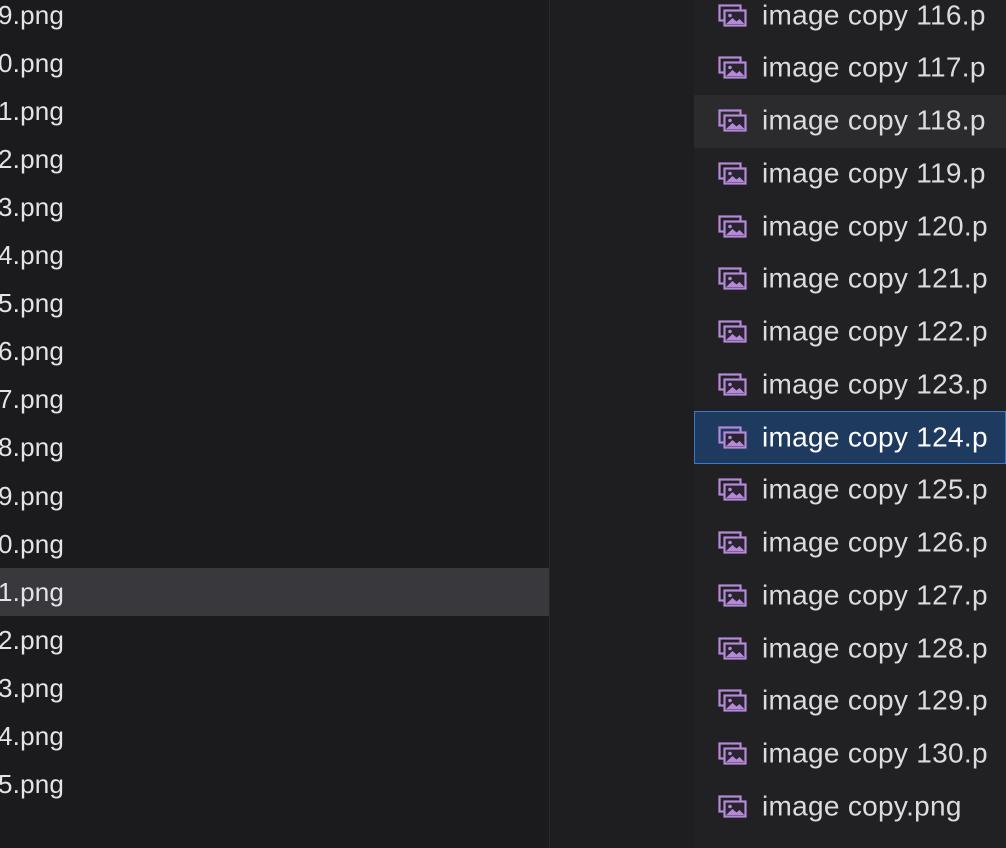 Image resolution: width=1006 pixels, height=848 pixels. I want to click on right-list-item: image copy 125.p, so click(850, 490).